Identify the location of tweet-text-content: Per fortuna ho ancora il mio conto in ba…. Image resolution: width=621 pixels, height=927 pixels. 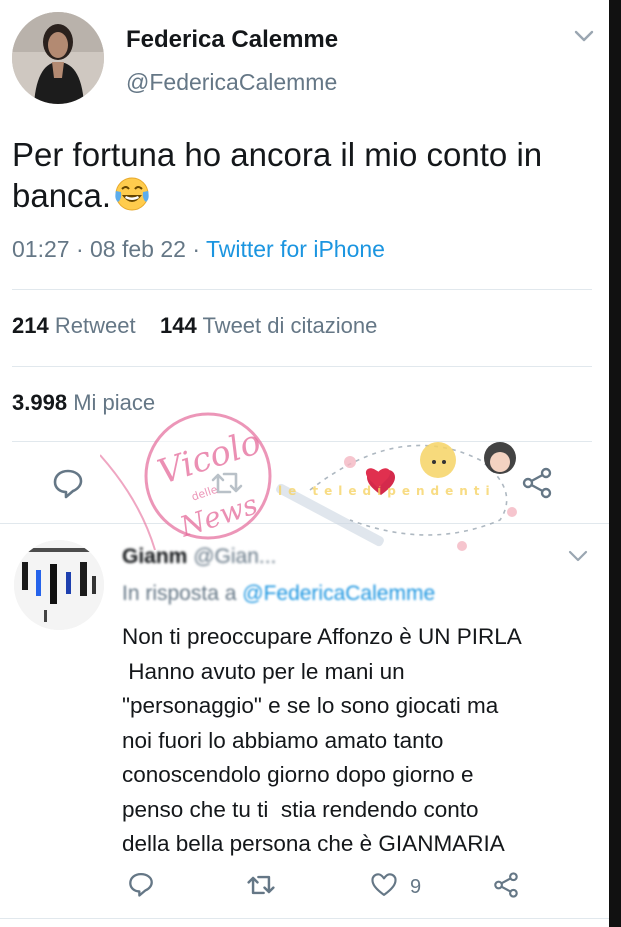
(277, 175).